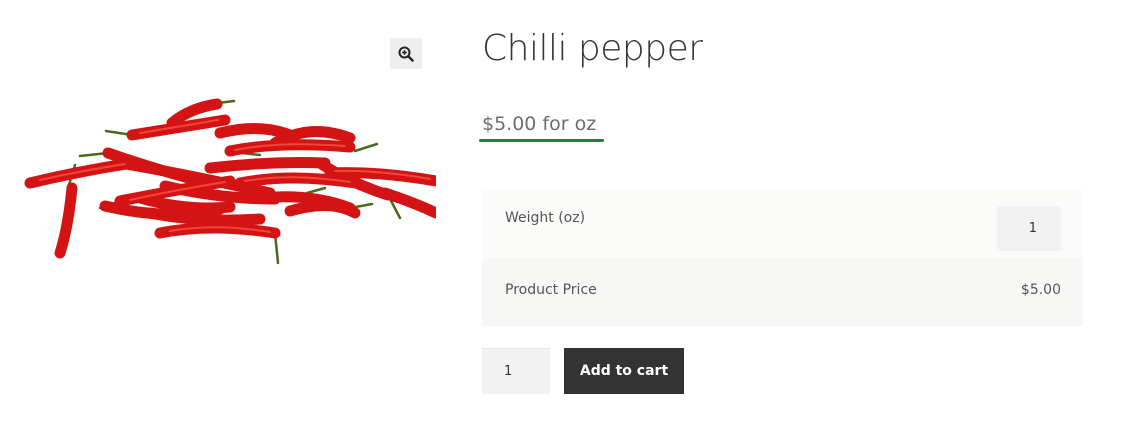 This screenshot has height=421, width=1128. Describe the element at coordinates (782, 292) in the screenshot. I see `addon-row-product-price: Product Price $5.00` at that location.